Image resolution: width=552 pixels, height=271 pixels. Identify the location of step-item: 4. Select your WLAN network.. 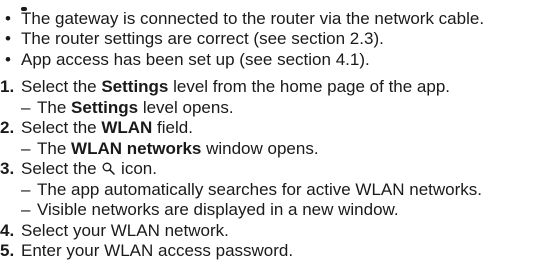
(276, 231).